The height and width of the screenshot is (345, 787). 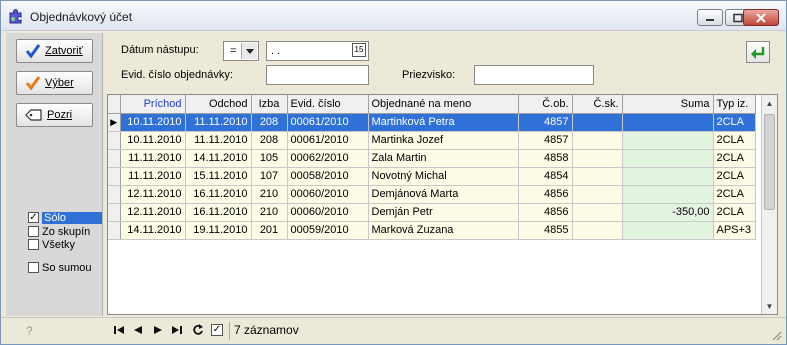 What do you see at coordinates (328, 140) in the screenshot?
I see `cell-evid: 00061/2010` at bounding box center [328, 140].